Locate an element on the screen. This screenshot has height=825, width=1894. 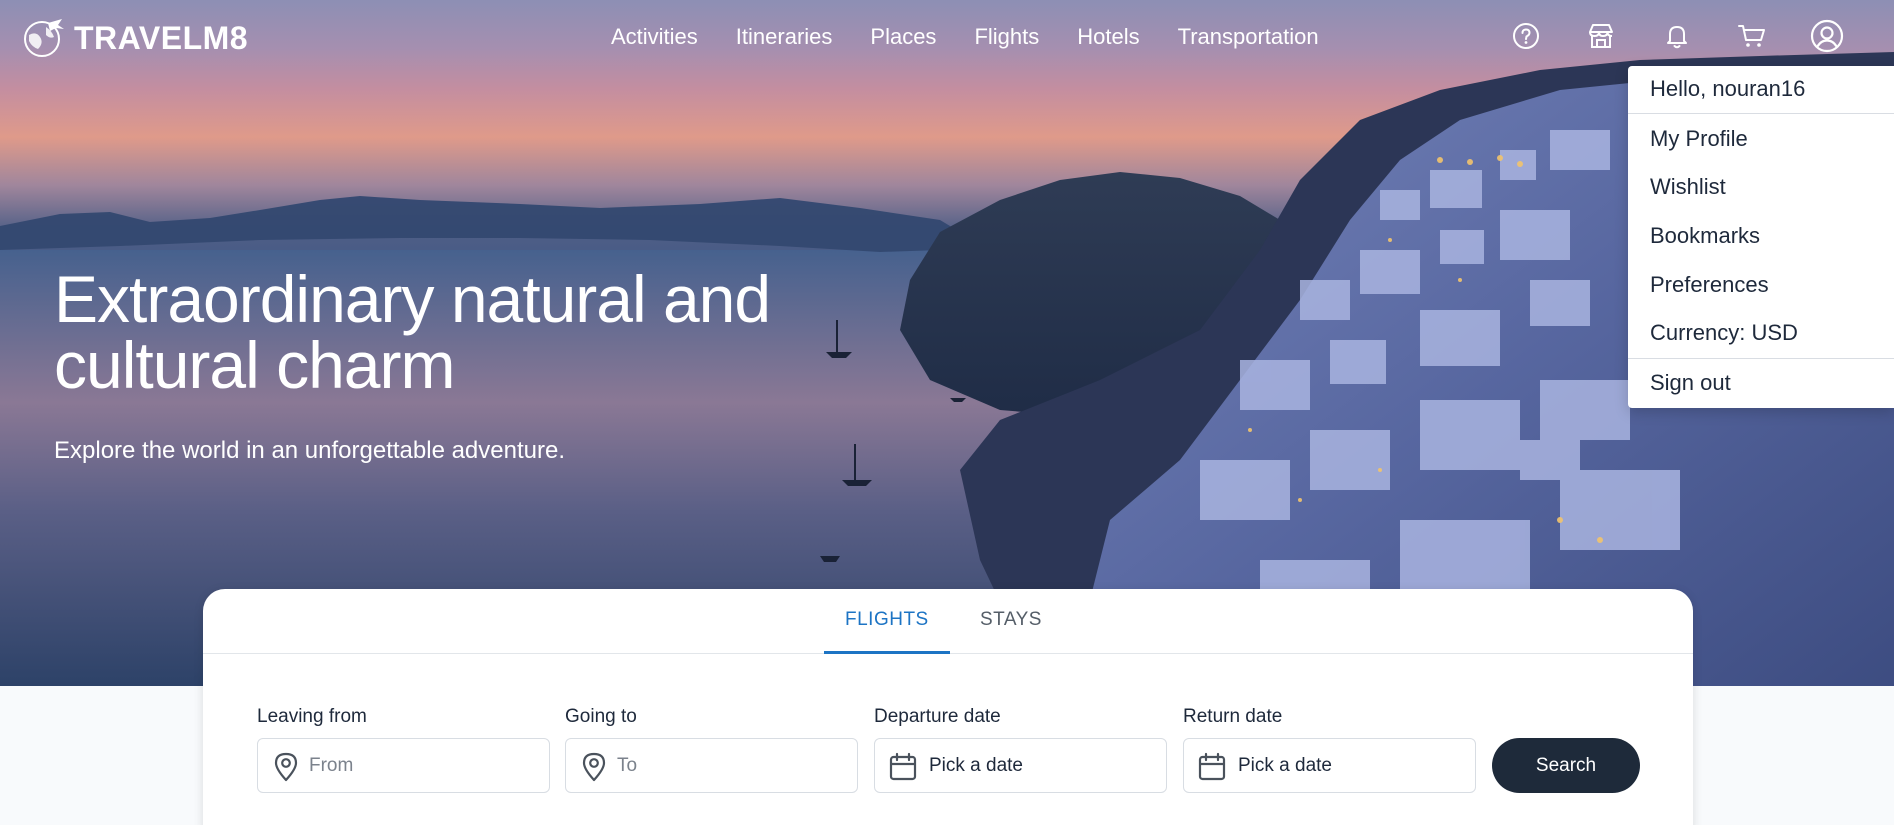
leaving-from-input: From is located at coordinates (403, 765).